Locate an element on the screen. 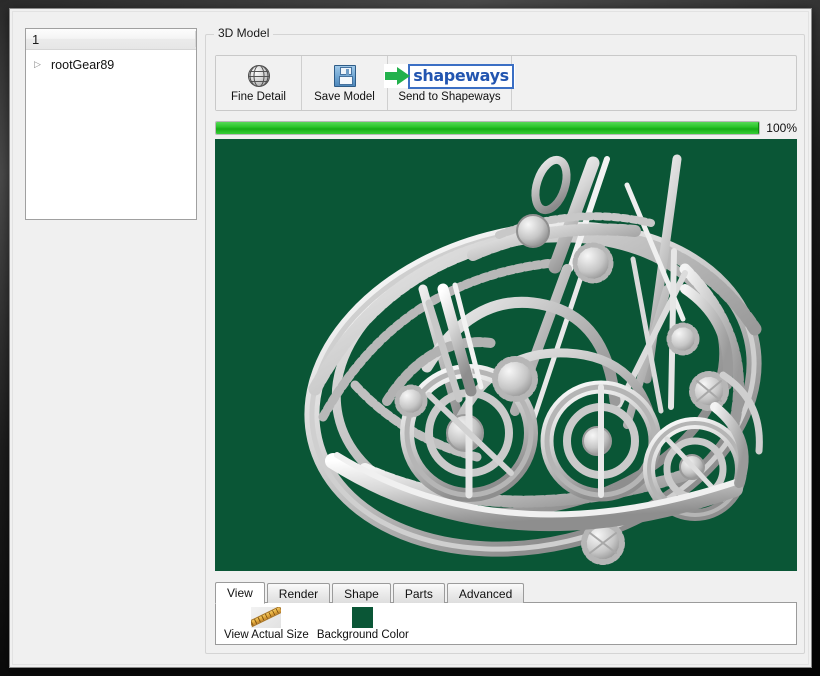  send-to-shapeways-button: shapeways Send to Shapeways is located at coordinates (449, 83).